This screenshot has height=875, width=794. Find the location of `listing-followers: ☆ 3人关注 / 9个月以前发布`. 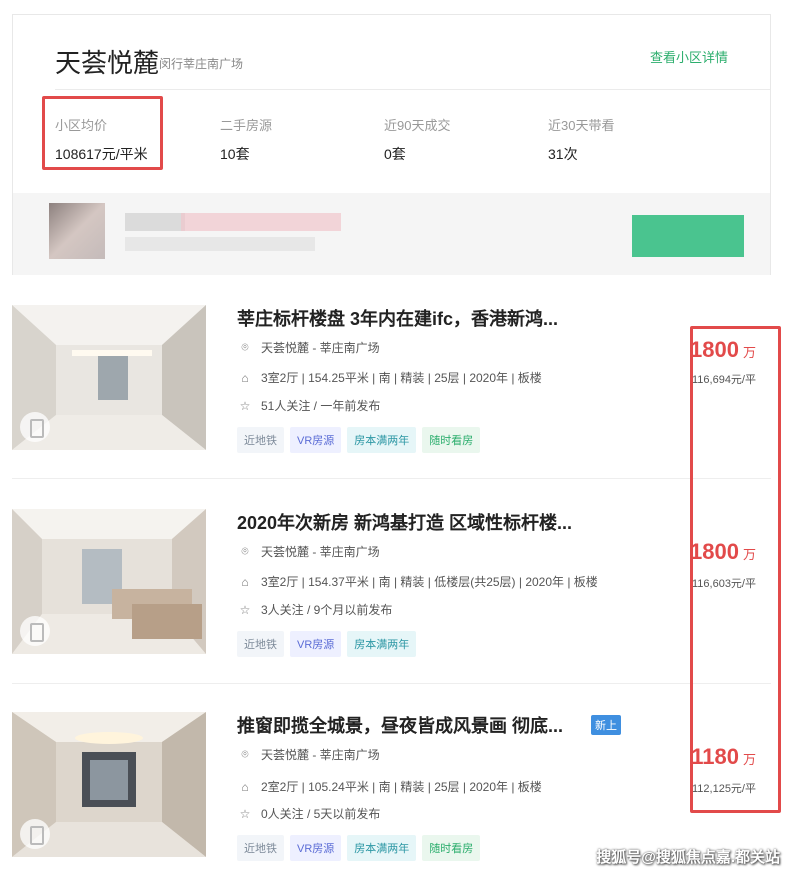

listing-followers: ☆ 3人关注 / 9个月以前发布 is located at coordinates (315, 609).